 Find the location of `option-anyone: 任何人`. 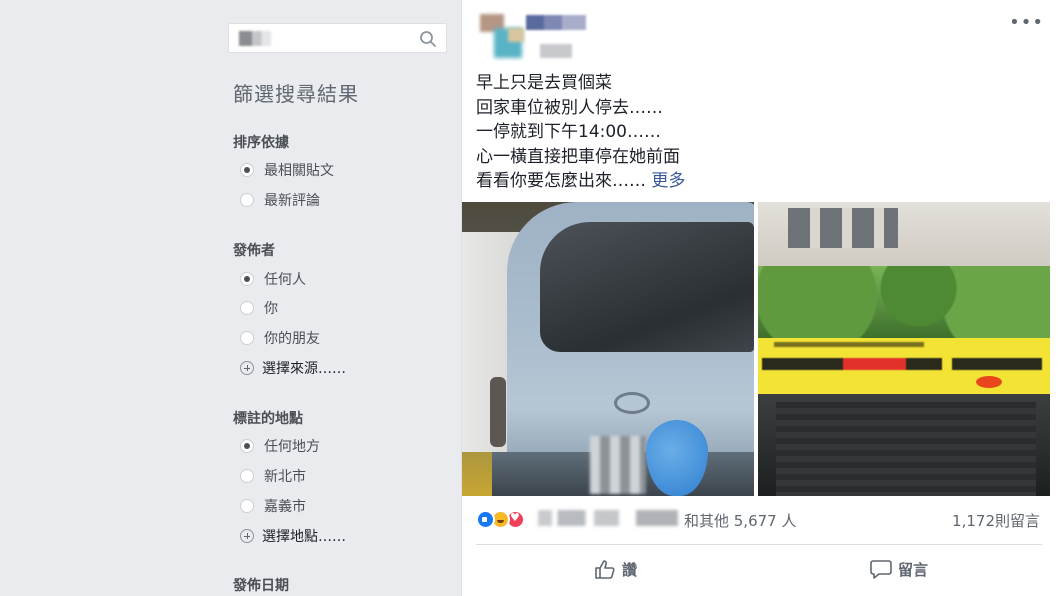

option-anyone: 任何人 is located at coordinates (273, 279).